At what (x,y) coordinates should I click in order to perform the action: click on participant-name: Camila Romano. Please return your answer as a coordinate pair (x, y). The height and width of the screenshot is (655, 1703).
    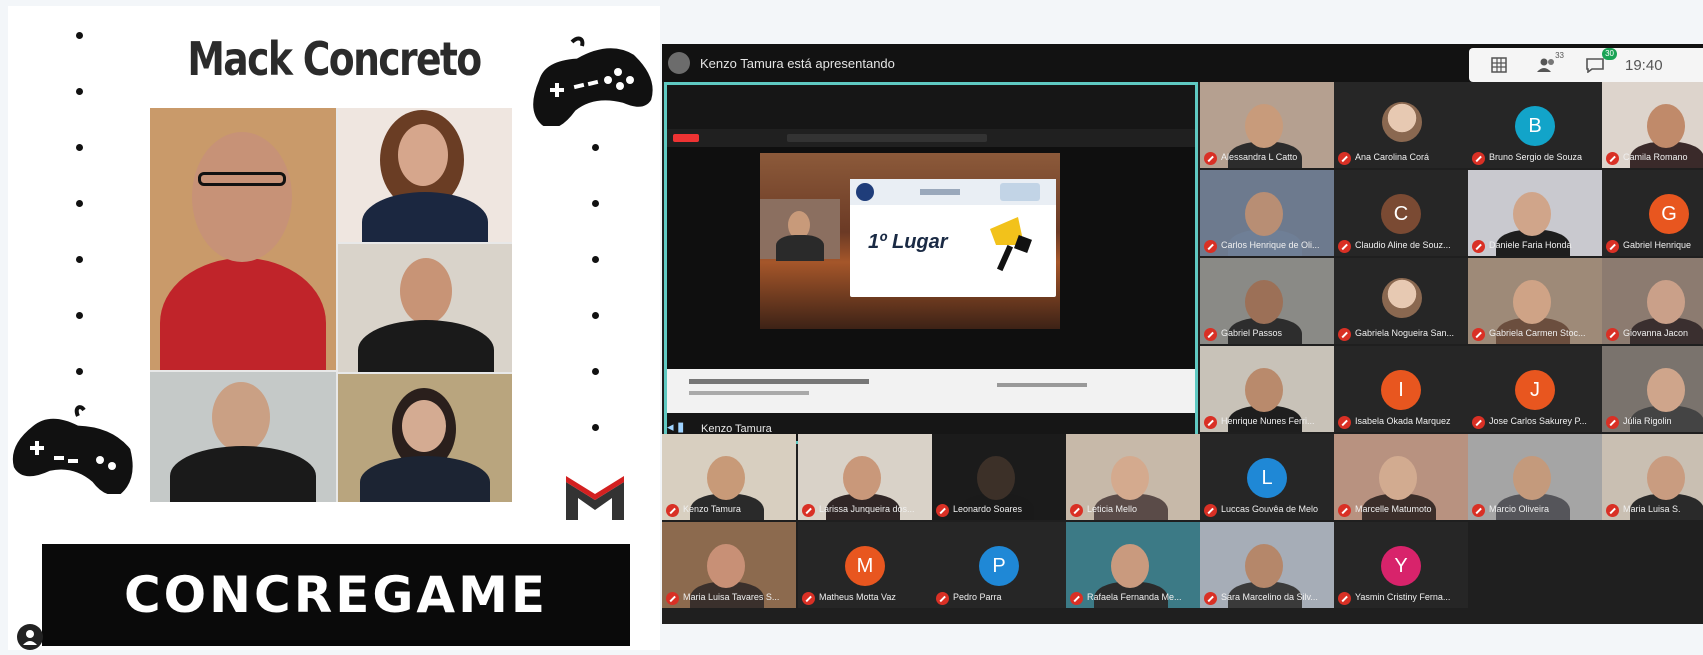
    Looking at the image, I should click on (1655, 157).